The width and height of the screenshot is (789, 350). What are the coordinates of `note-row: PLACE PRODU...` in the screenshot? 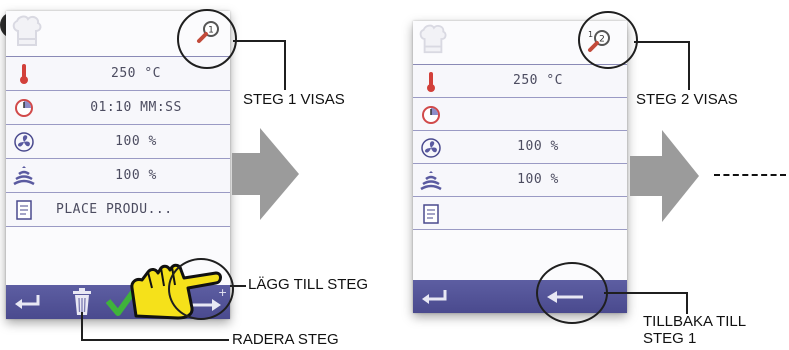 It's located at (118, 210).